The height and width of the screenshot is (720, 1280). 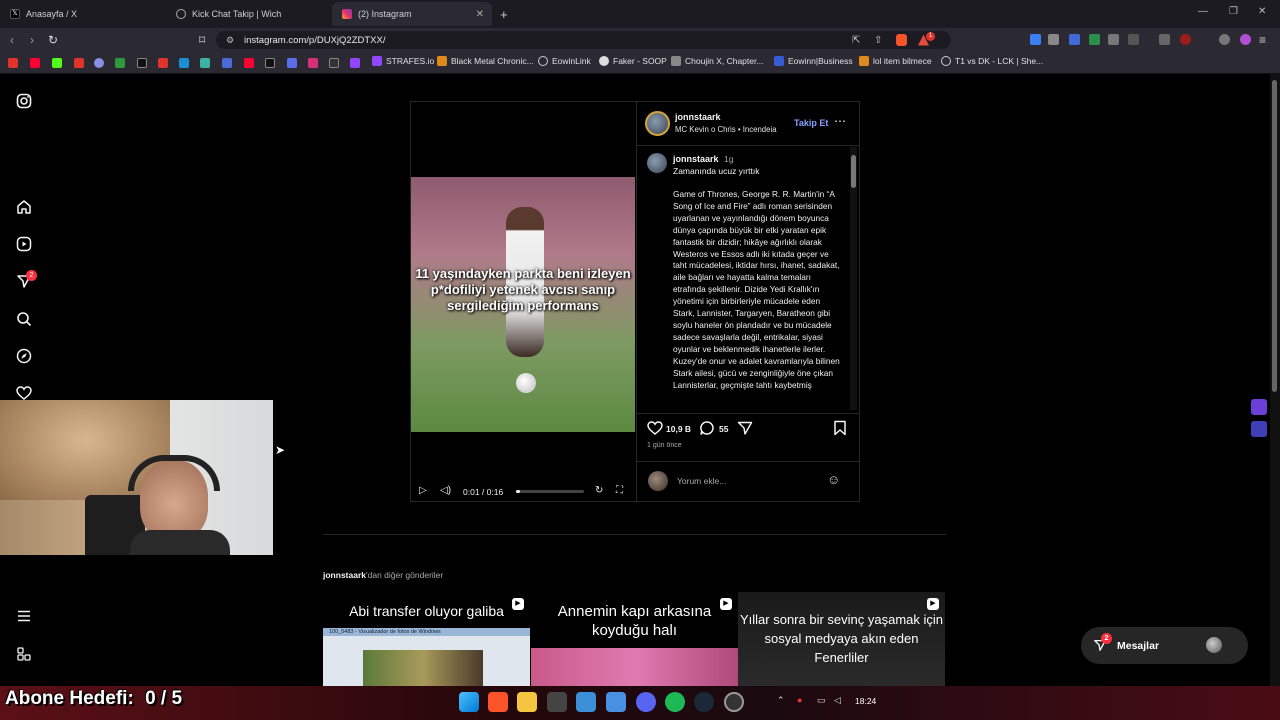 What do you see at coordinates (557, 702) in the screenshot?
I see `app-taskbar-icon` at bounding box center [557, 702].